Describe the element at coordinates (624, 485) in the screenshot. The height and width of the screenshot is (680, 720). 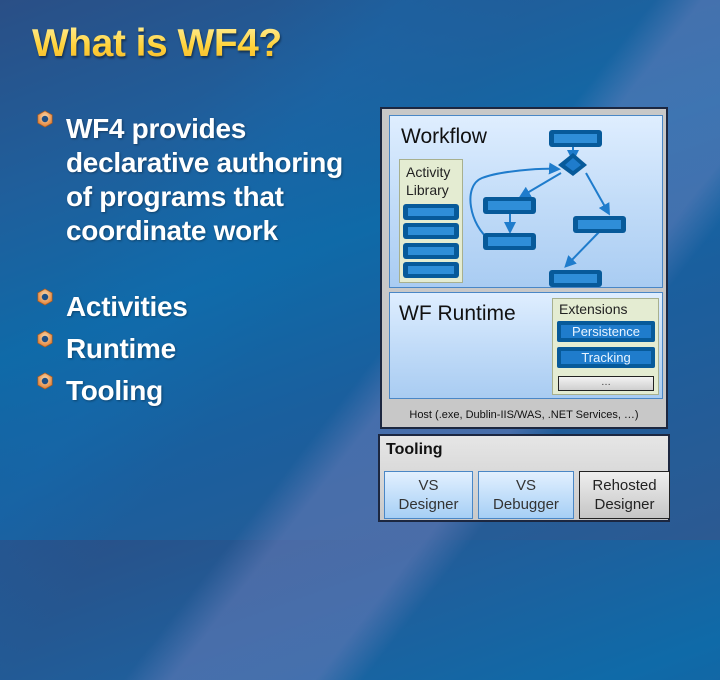
I see `tool-label-line1: Rehosted` at that location.